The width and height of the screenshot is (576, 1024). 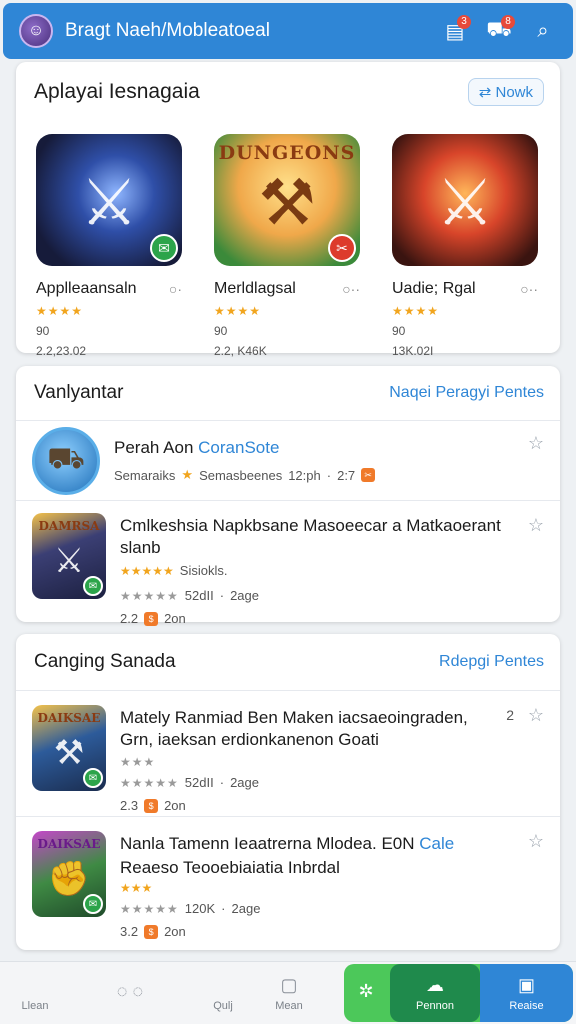 What do you see at coordinates (60, 311) in the screenshot?
I see `rating-stars: ★★★★` at bounding box center [60, 311].